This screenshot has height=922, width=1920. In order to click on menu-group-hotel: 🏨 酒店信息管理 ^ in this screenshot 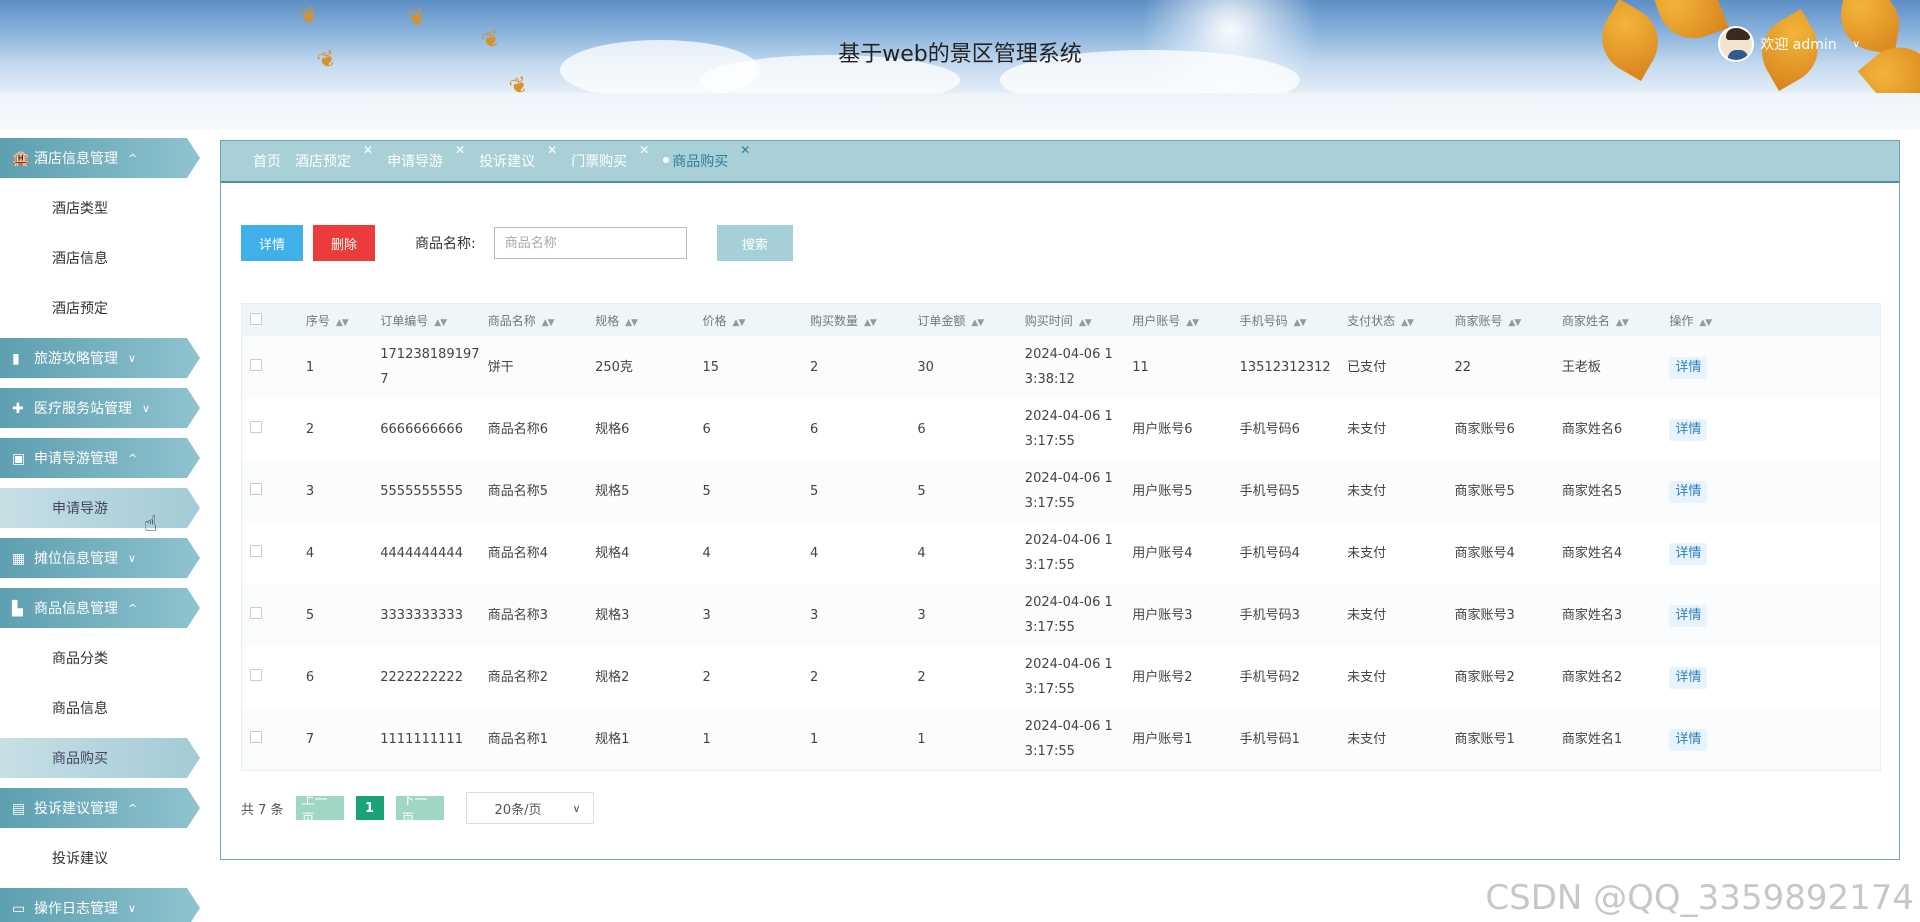, I will do `click(100, 158)`.